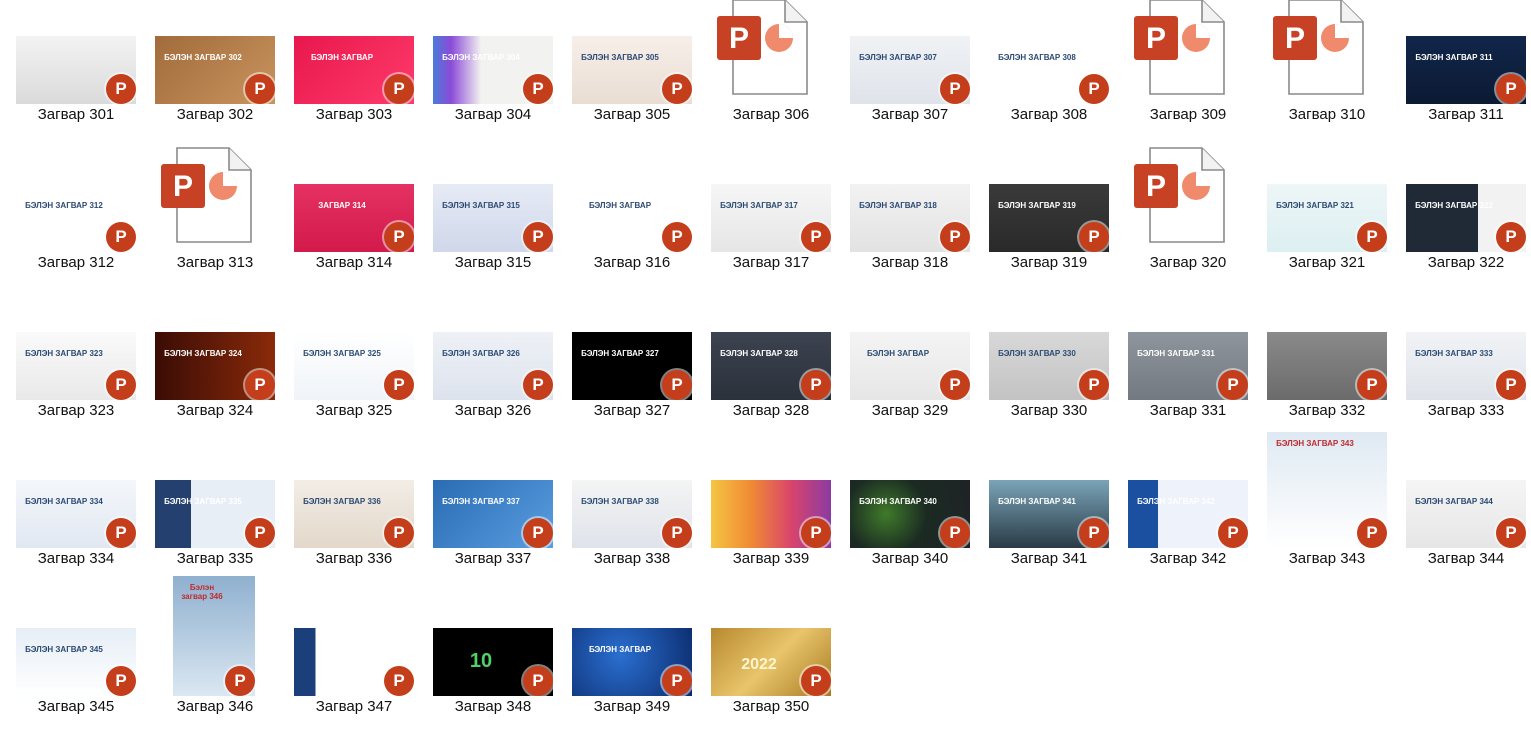  Describe the element at coordinates (347, 222) in the screenshot. I see `file-item-314: ЗАГВАР 314 P Загвар 314` at that location.